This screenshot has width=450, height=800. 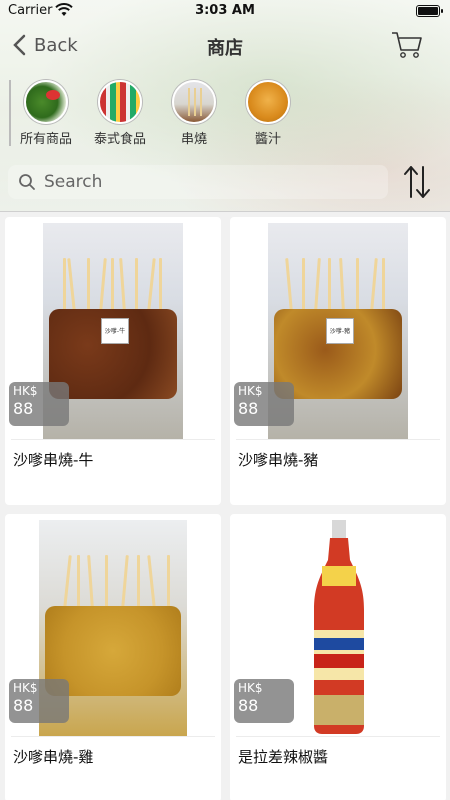 I want to click on product-image, so click(x=339, y=628).